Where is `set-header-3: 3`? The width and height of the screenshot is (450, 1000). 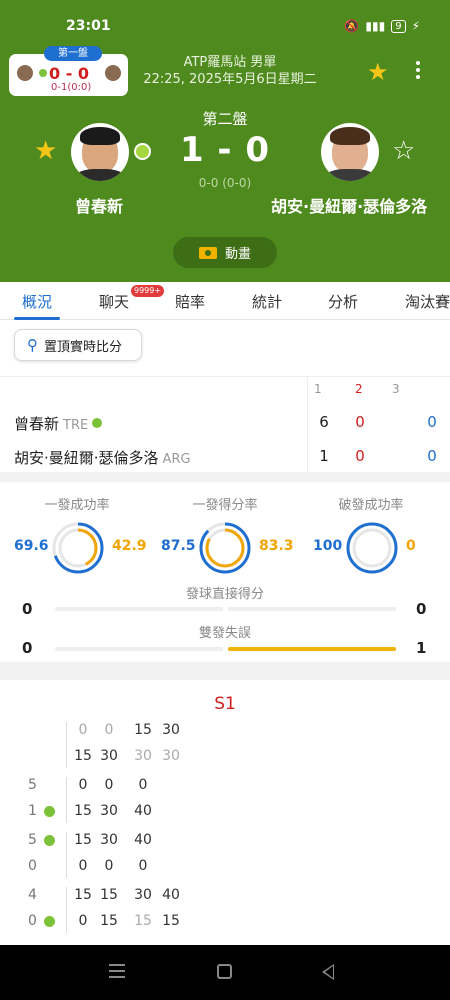 set-header-3: 3 is located at coordinates (396, 389).